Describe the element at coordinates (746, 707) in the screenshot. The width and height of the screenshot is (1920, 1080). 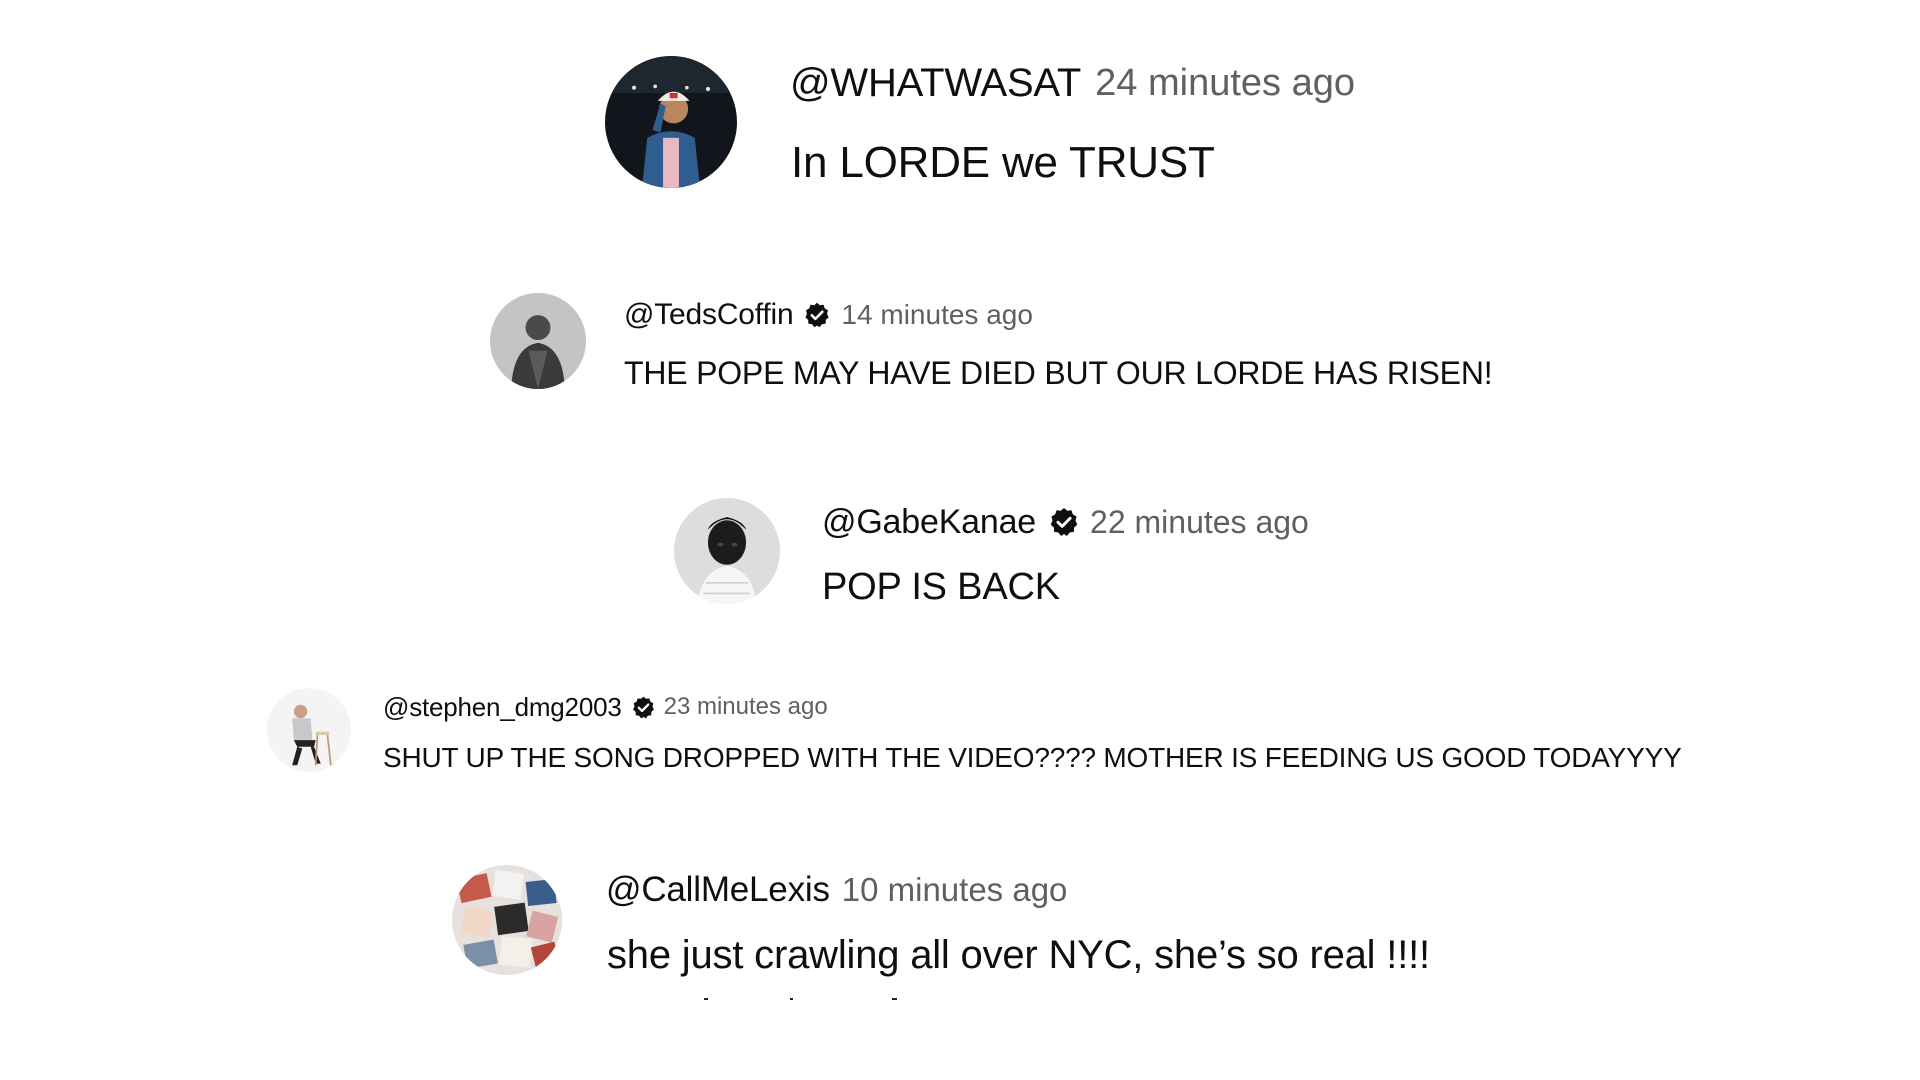
I see `timestamp: 23 minutes ago` at that location.